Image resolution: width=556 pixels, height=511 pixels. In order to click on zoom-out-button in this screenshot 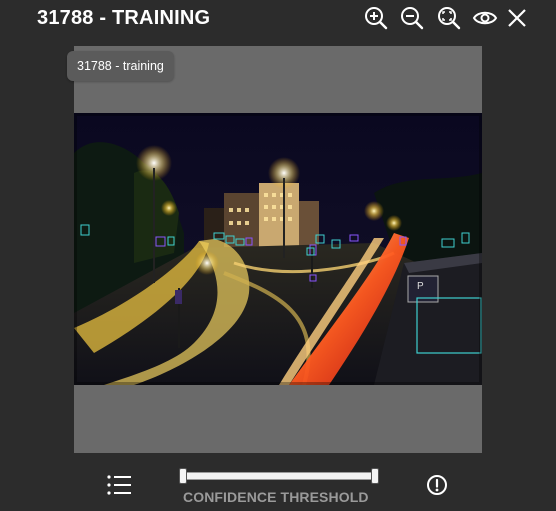, I will do `click(412, 18)`.